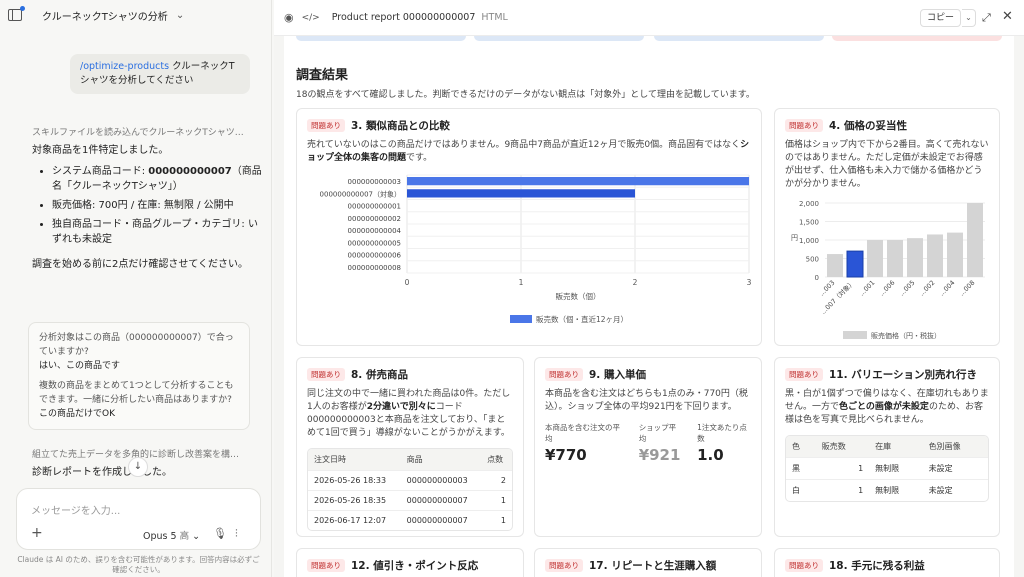 This screenshot has height=577, width=1024. I want to click on skill-command: /optimize-products, so click(125, 66).